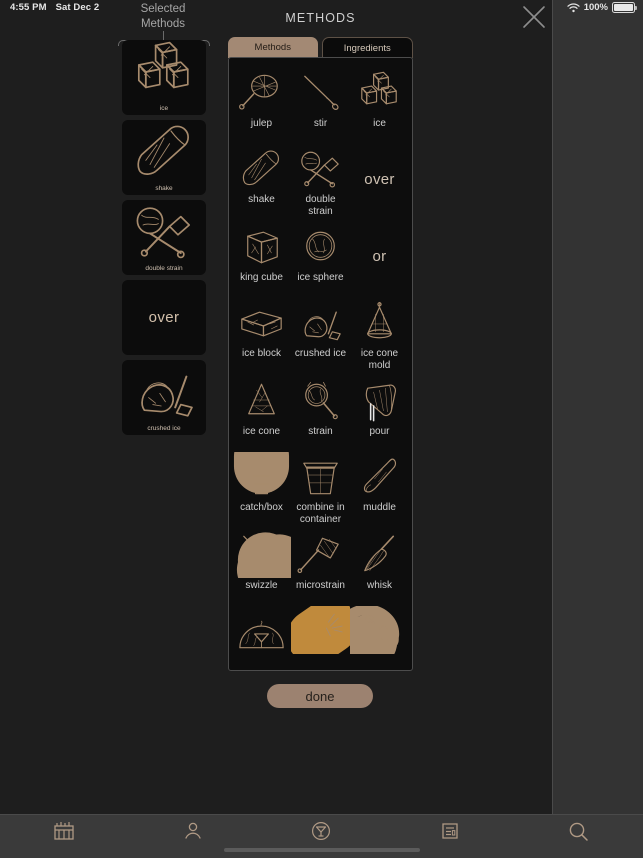 The height and width of the screenshot is (858, 643). What do you see at coordinates (379, 333) in the screenshot?
I see `method-cell: ice cone mold` at bounding box center [379, 333].